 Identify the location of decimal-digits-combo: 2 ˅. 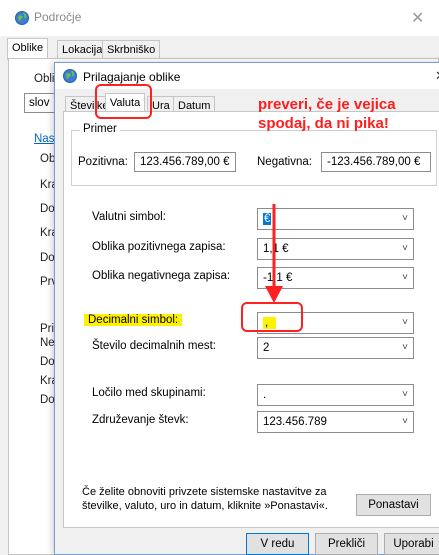
(335, 348).